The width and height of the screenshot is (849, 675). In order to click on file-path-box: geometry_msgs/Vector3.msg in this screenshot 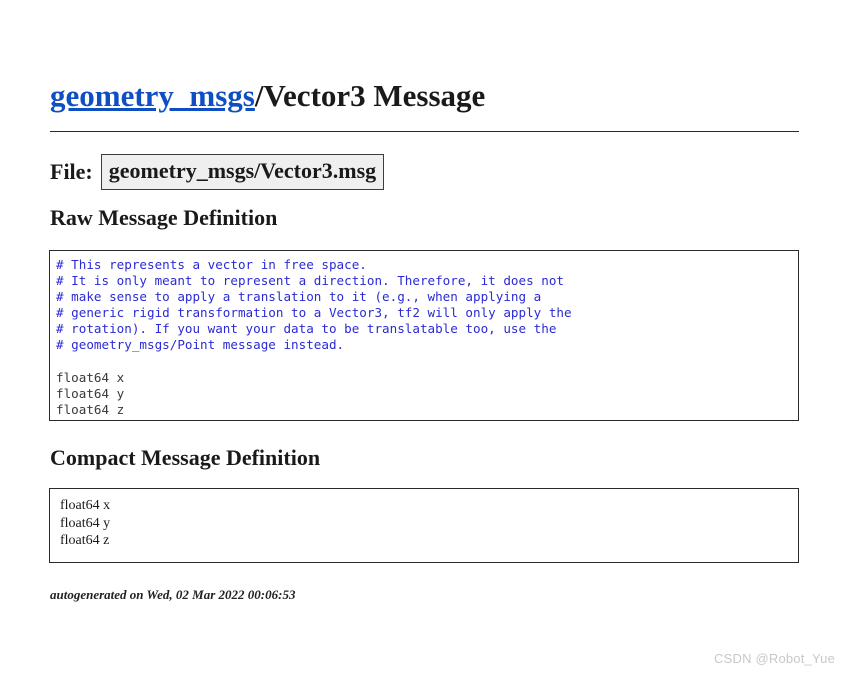, I will do `click(242, 172)`.